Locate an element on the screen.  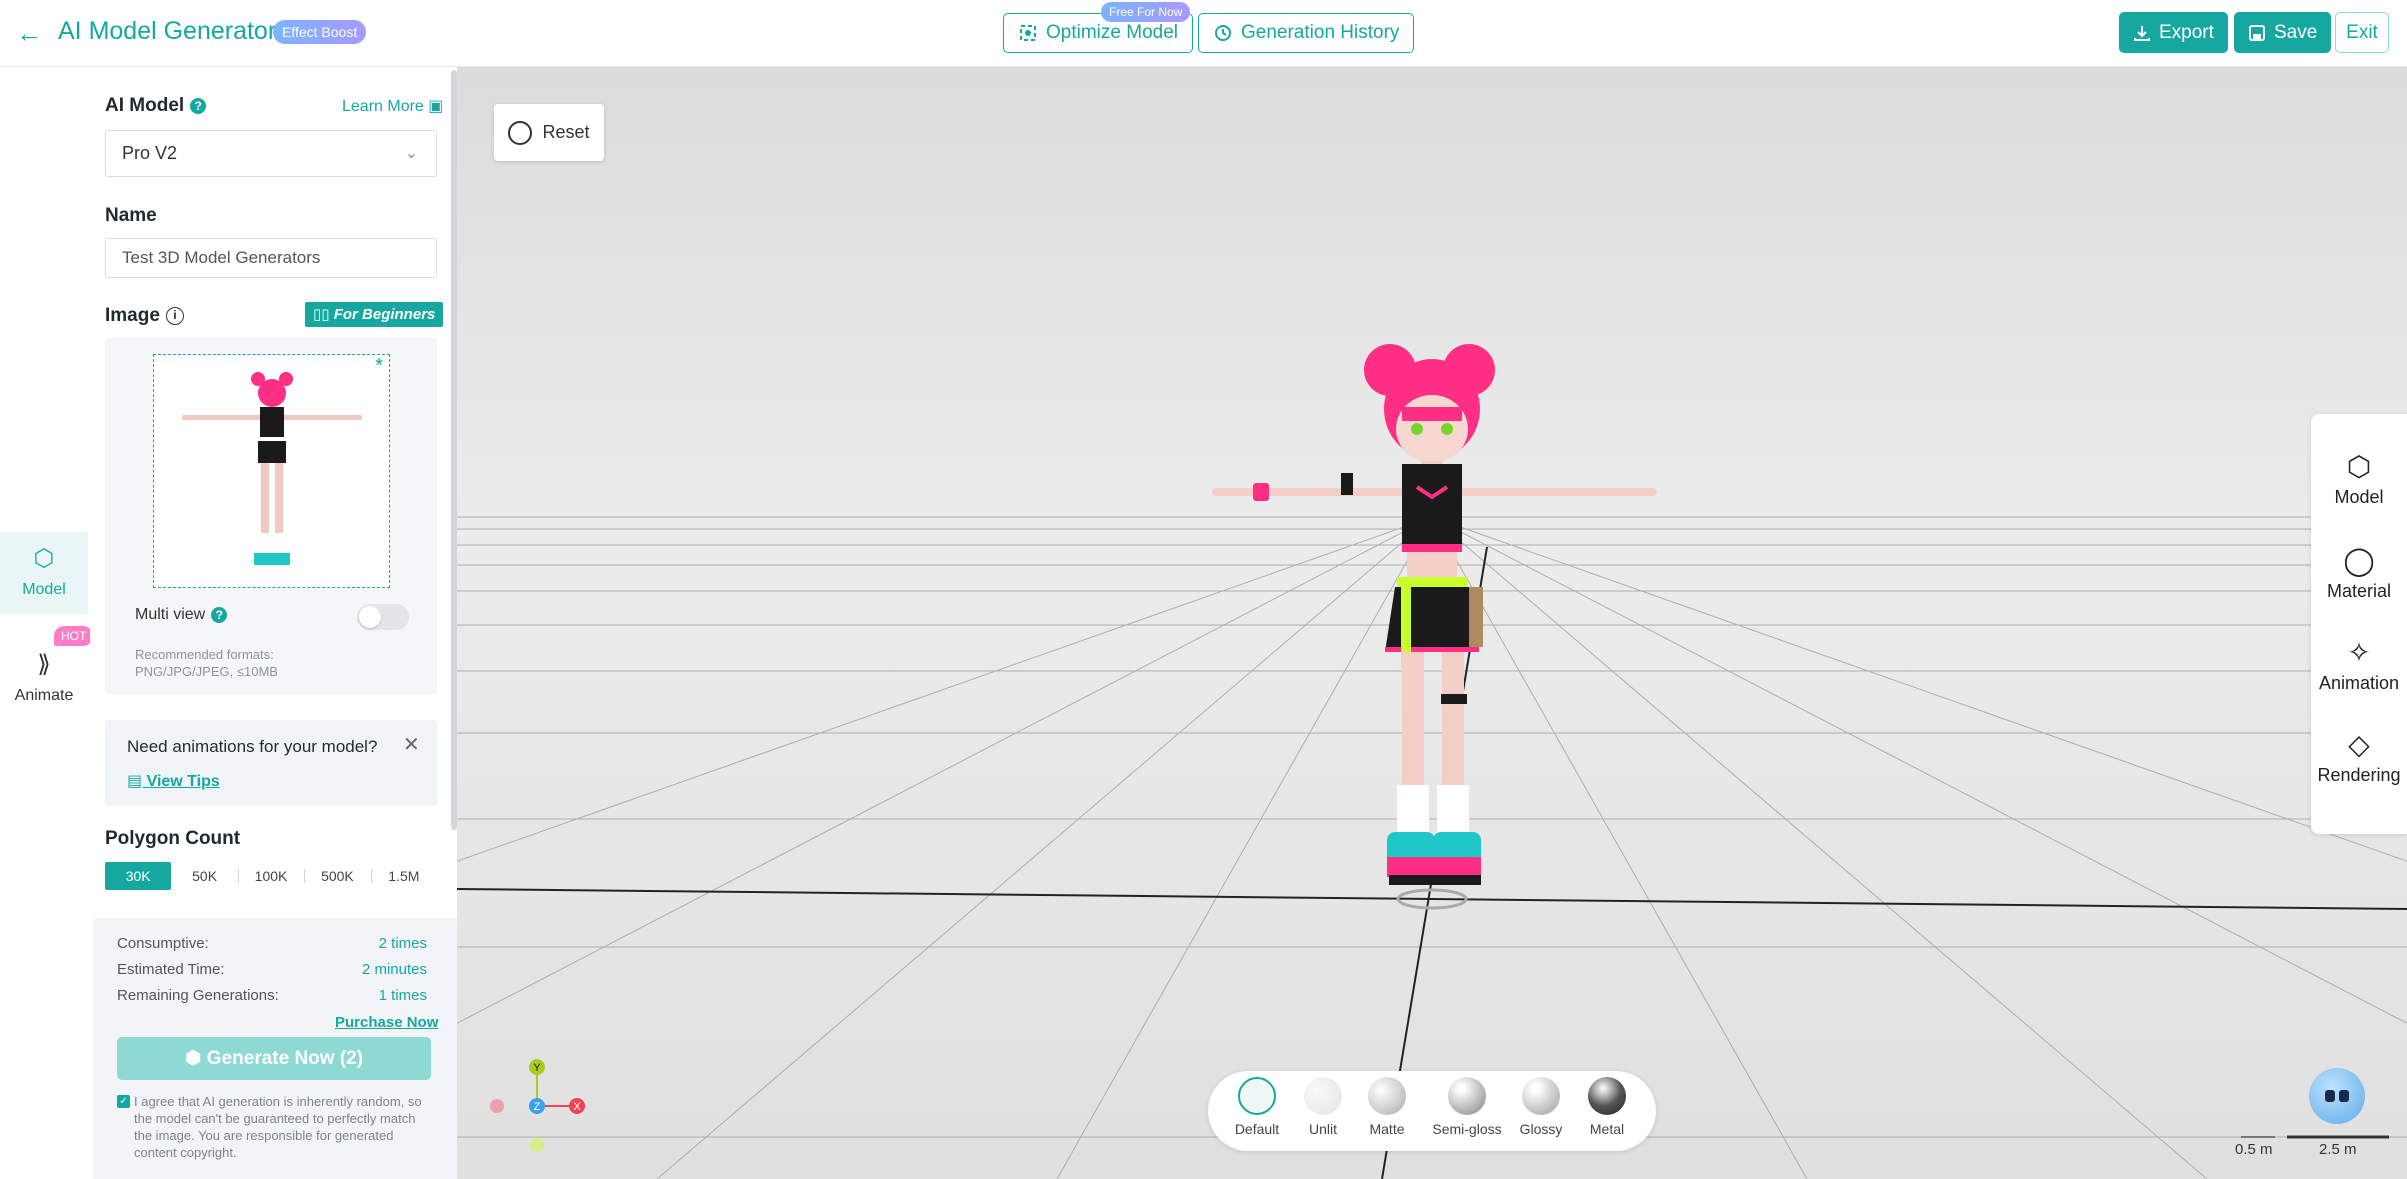
ai-model-select: Pro V2 ⌄ is located at coordinates (271, 153).